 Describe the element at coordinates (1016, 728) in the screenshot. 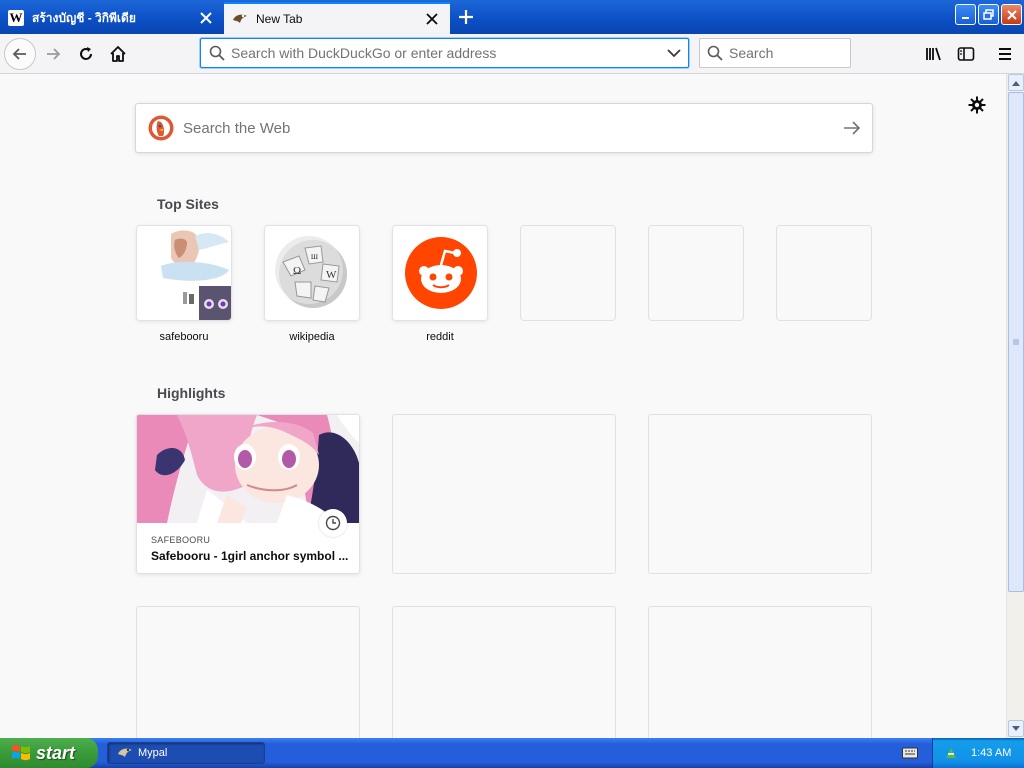

I see `scroll-down-arrow-icon` at that location.